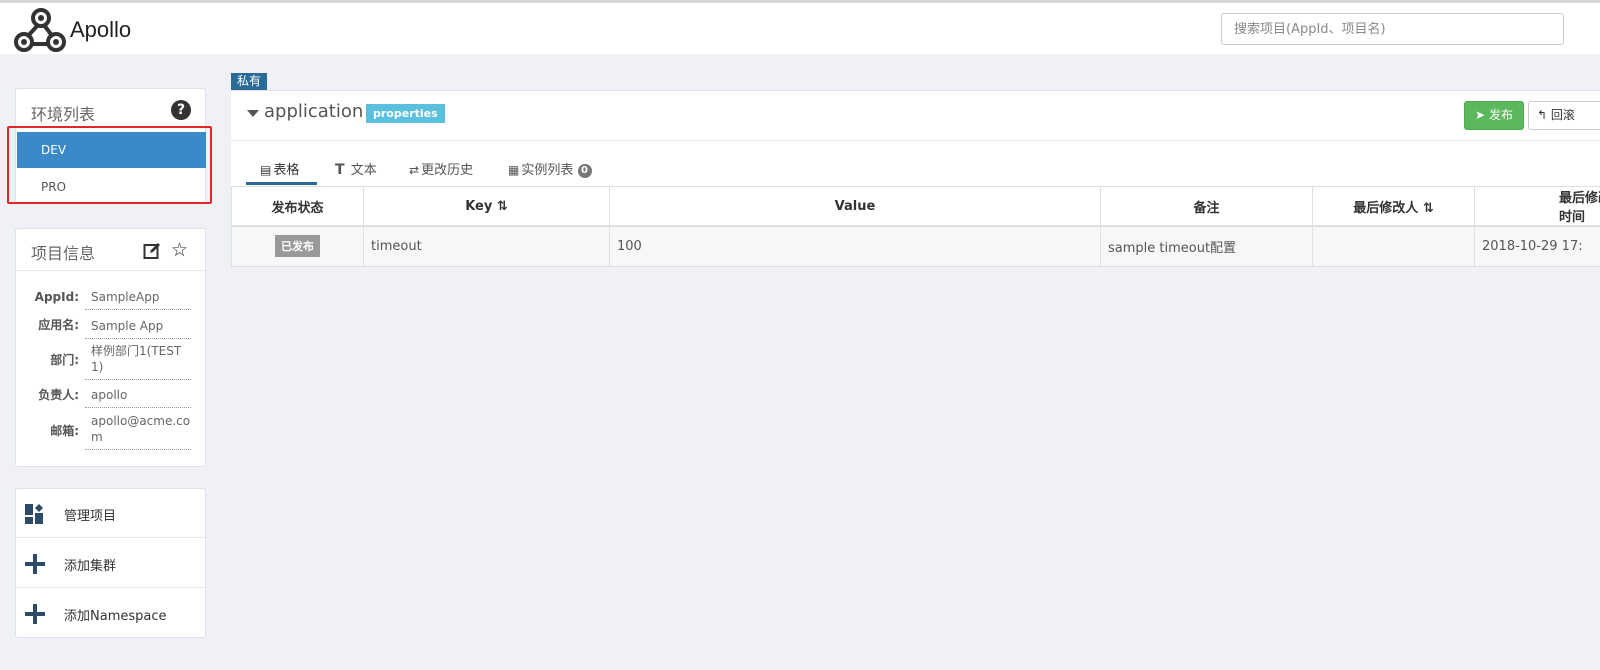 The width and height of the screenshot is (1600, 670). What do you see at coordinates (249, 81) in the screenshot?
I see `private-tag: 私有` at bounding box center [249, 81].